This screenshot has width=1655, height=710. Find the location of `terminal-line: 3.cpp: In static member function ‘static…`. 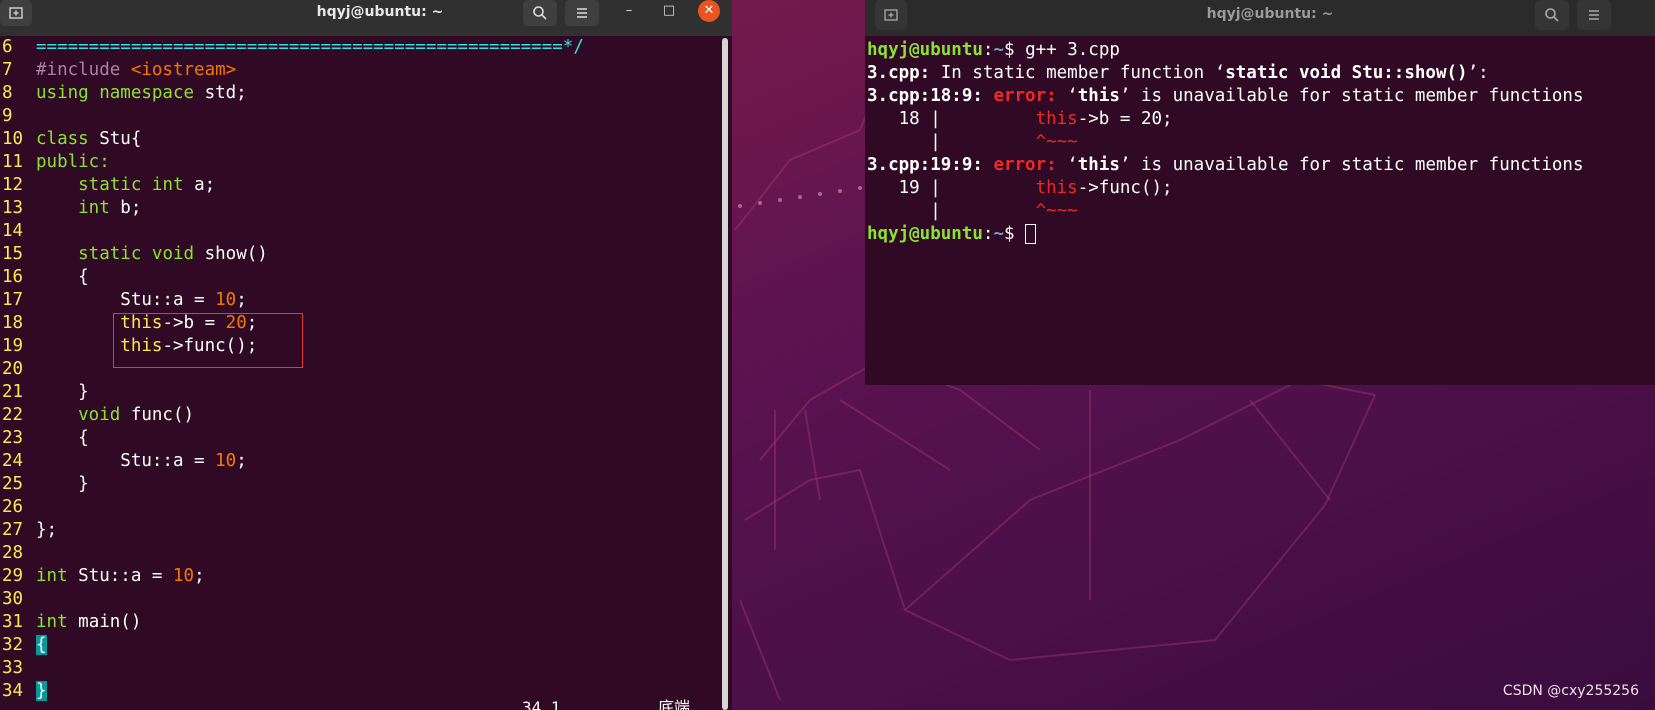

terminal-line: 3.cpp: In static member function ‘static… is located at coordinates (1178, 73).